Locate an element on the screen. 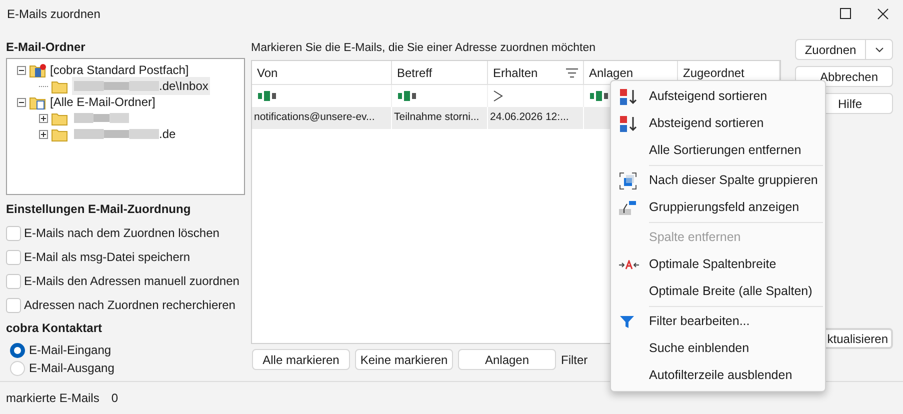 The image size is (903, 414). checkbox-label: E-Mails nach dem Zuordnen löschen is located at coordinates (122, 233).